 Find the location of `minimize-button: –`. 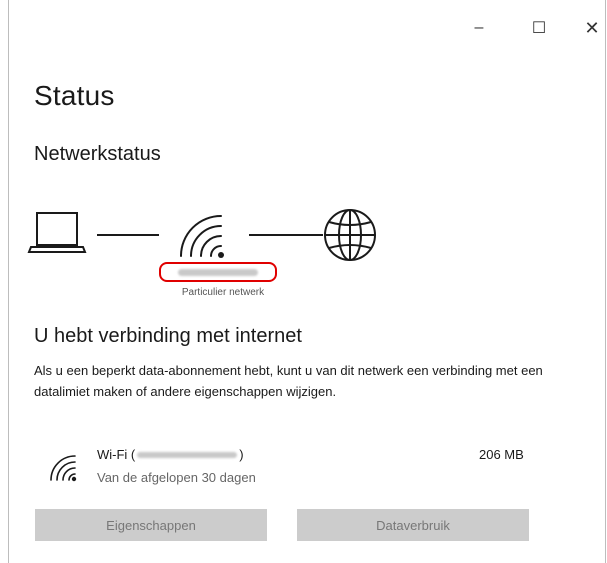

minimize-button: – is located at coordinates (479, 28).